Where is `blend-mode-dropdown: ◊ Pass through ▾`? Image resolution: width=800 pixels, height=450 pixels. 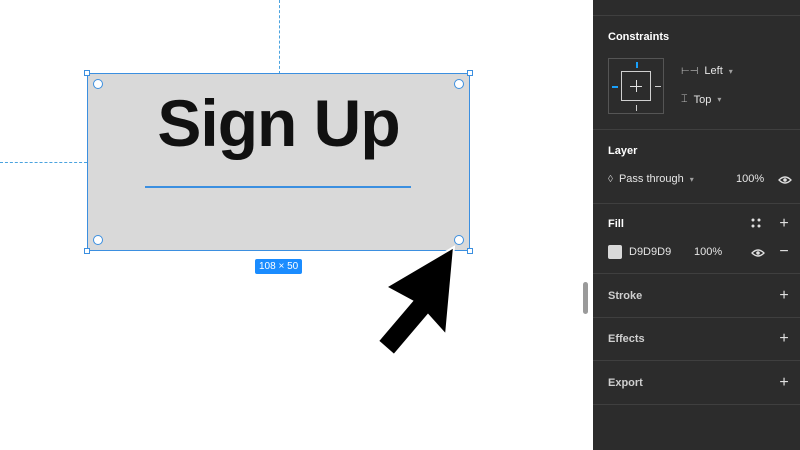
blend-mode-dropdown: ◊ Pass through ▾ is located at coordinates (651, 179).